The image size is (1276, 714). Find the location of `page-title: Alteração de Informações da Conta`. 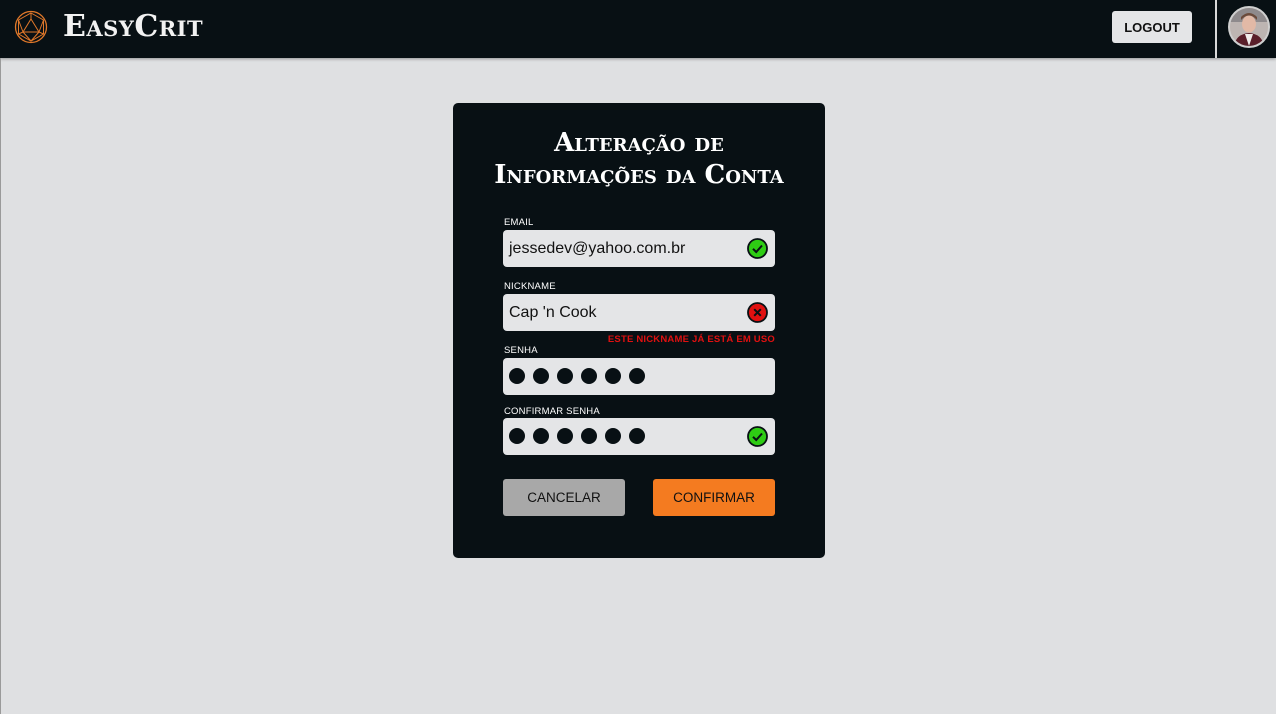

page-title: Alteração de Informações da Conta is located at coordinates (639, 159).